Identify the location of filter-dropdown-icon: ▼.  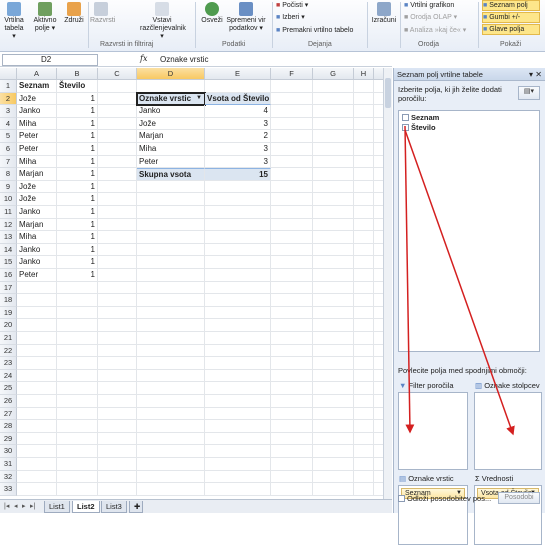
(200, 98).